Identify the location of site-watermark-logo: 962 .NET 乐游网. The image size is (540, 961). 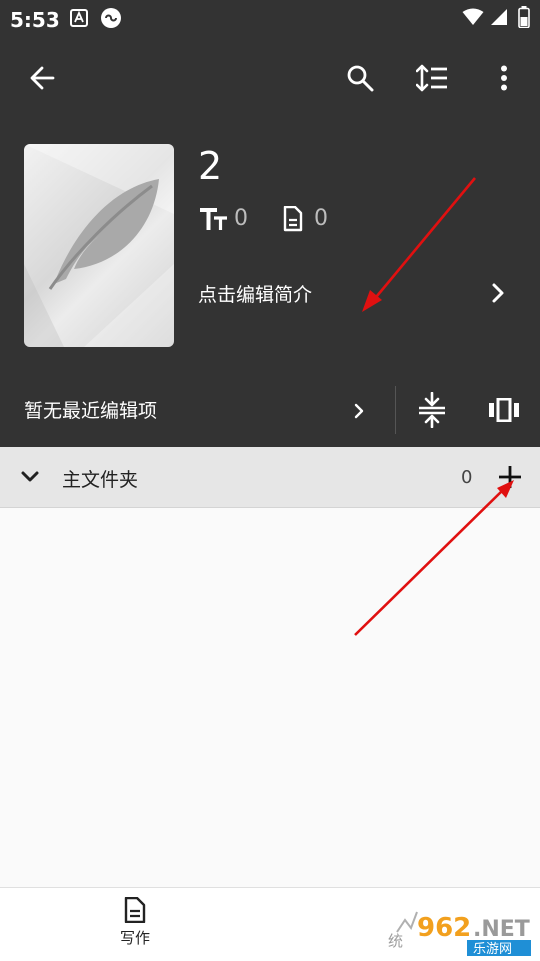
(465, 929).